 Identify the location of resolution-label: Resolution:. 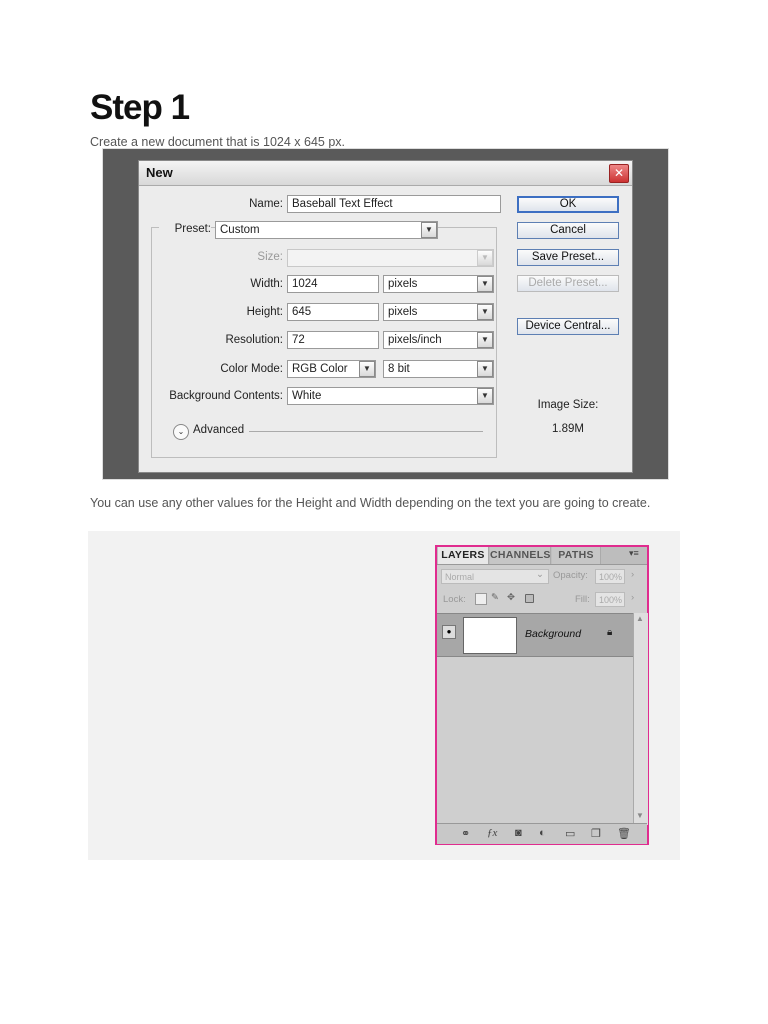
(254, 340).